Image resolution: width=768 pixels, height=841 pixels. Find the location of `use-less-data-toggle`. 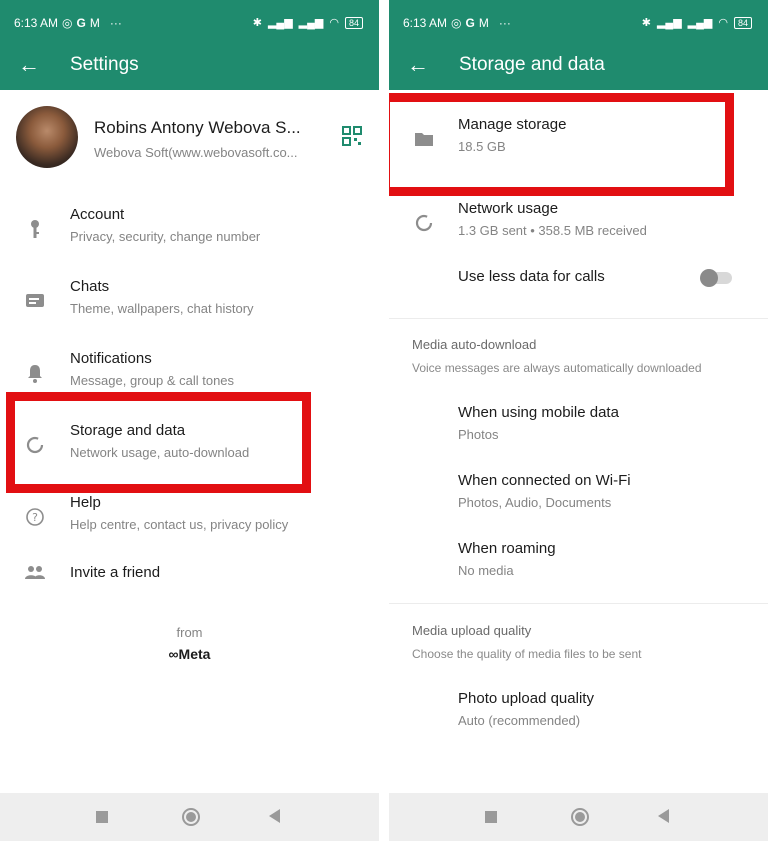

use-less-data-toggle is located at coordinates (716, 278).